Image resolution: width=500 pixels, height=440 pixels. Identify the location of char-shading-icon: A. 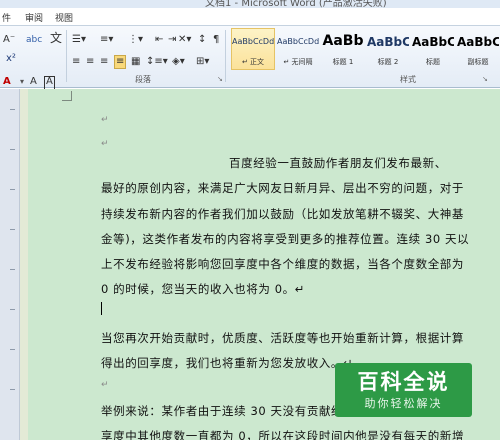
(33, 83).